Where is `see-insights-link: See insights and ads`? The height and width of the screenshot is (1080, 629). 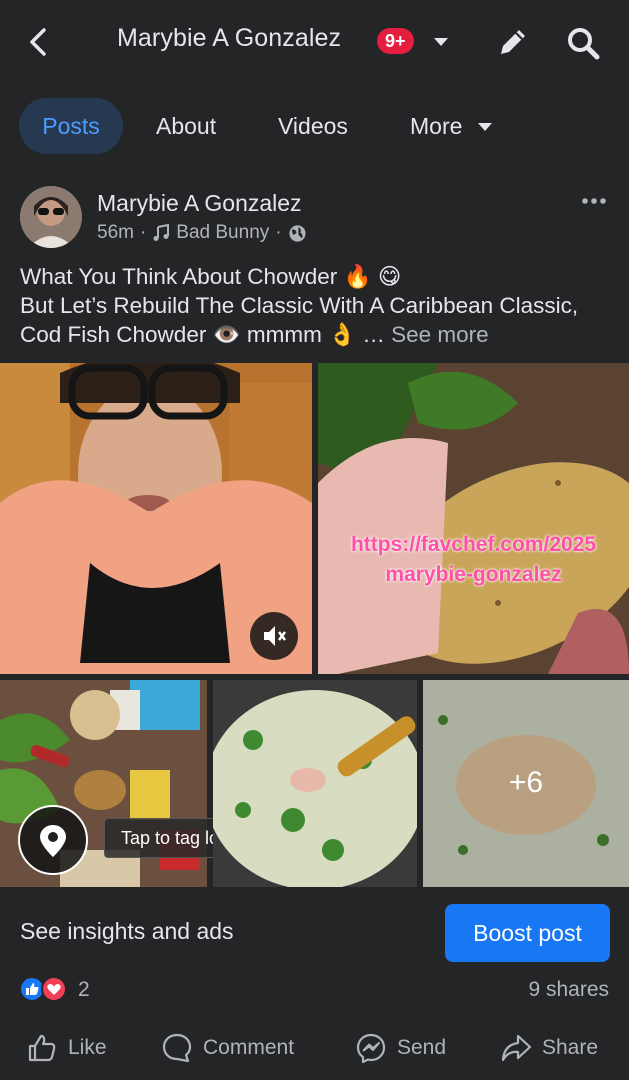 see-insights-link: See insights and ads is located at coordinates (127, 931).